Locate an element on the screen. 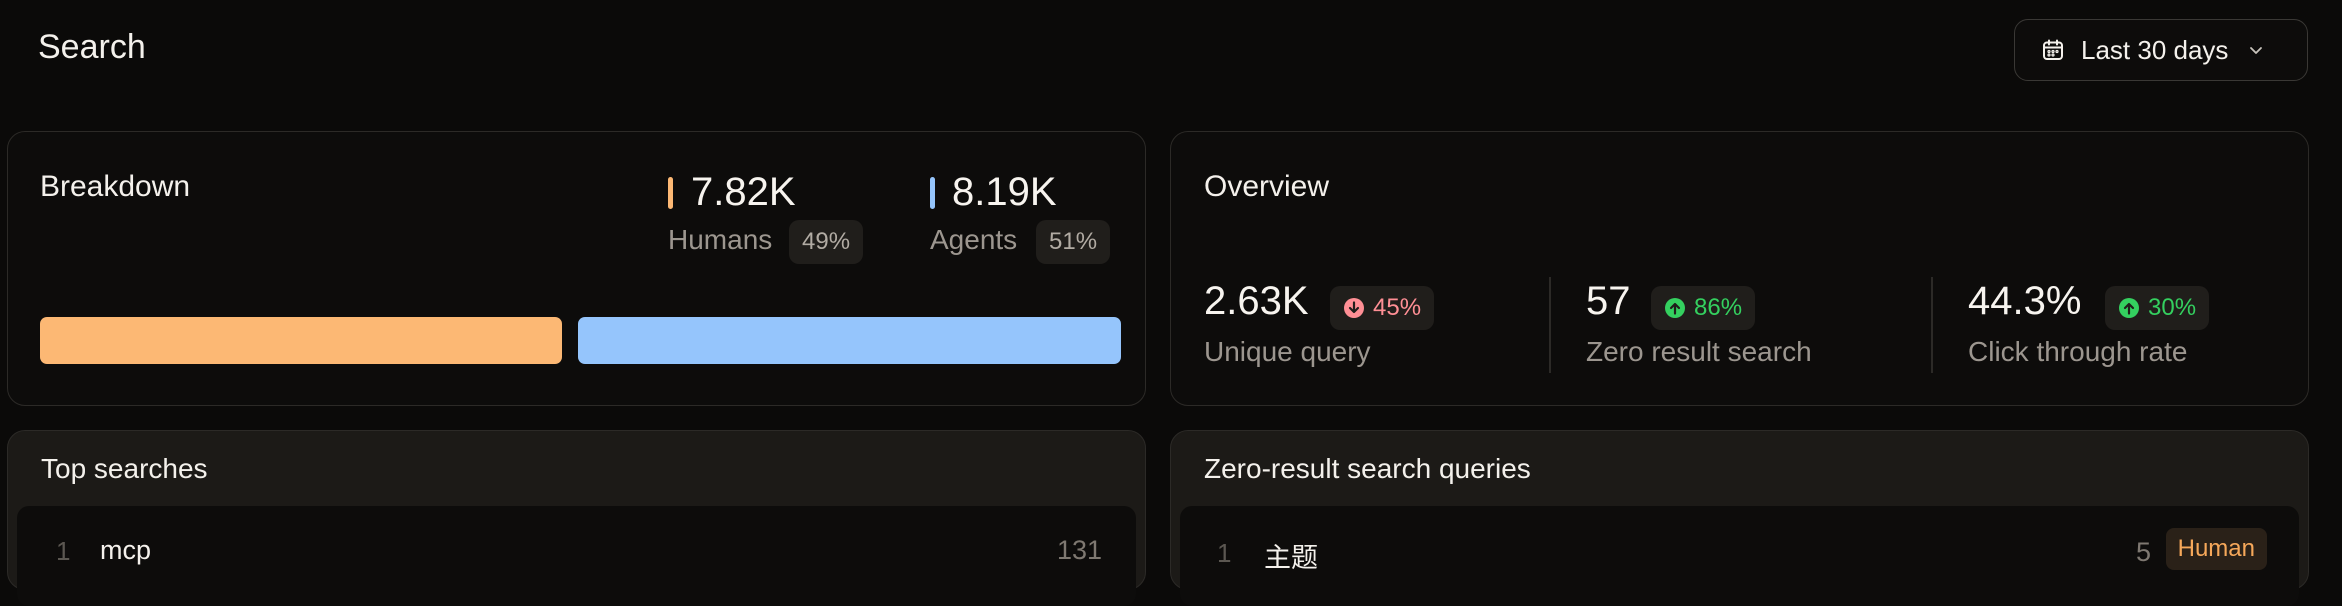 The image size is (2342, 606). breakdown-title: Breakdown is located at coordinates (115, 186).